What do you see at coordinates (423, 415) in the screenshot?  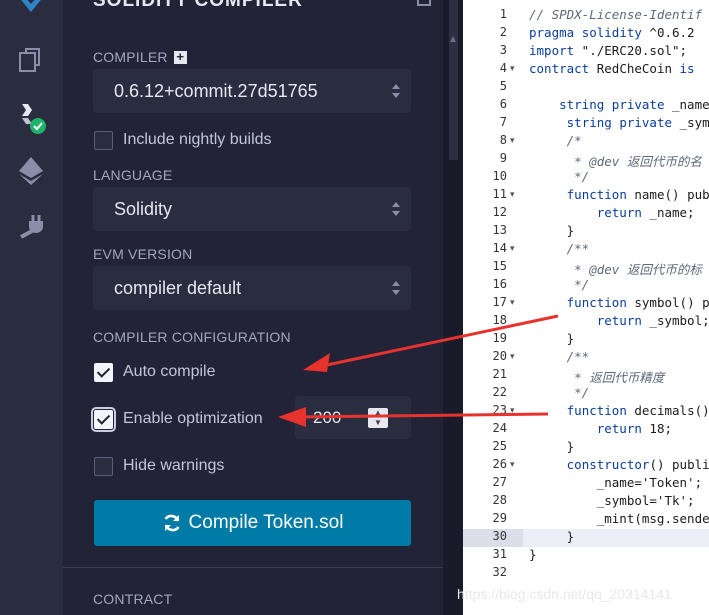 I see `annotation-arrow-optimization` at bounding box center [423, 415].